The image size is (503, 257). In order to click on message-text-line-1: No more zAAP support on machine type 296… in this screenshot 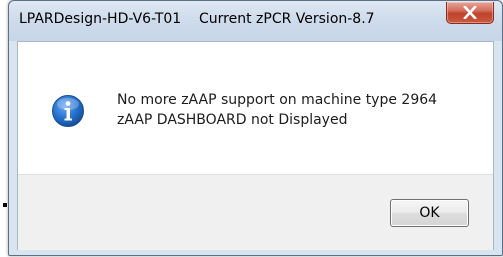, I will do `click(277, 100)`.